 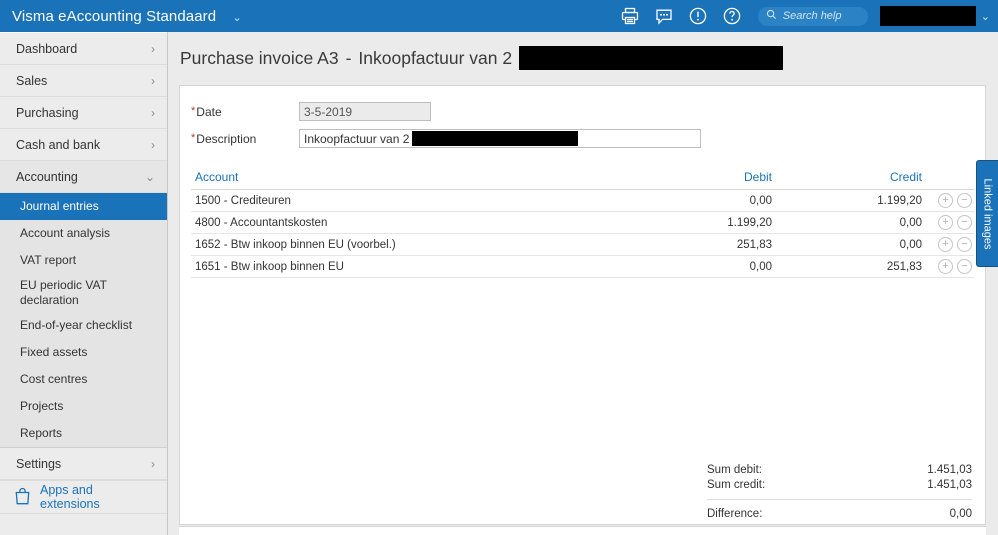 I want to click on sidebar-item-fixed-assets: Fixed assets, so click(x=83, y=352).